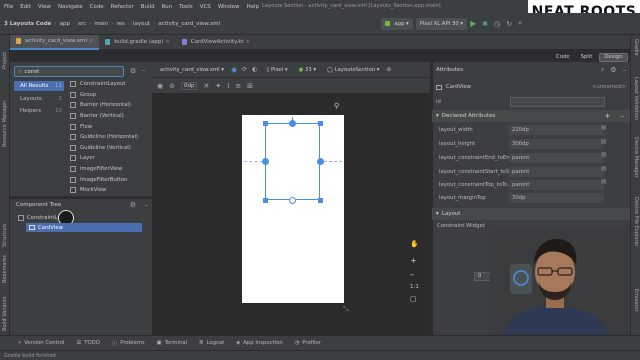 The image size is (640, 360). I want to click on orientation-icon: ⟳, so click(244, 69).